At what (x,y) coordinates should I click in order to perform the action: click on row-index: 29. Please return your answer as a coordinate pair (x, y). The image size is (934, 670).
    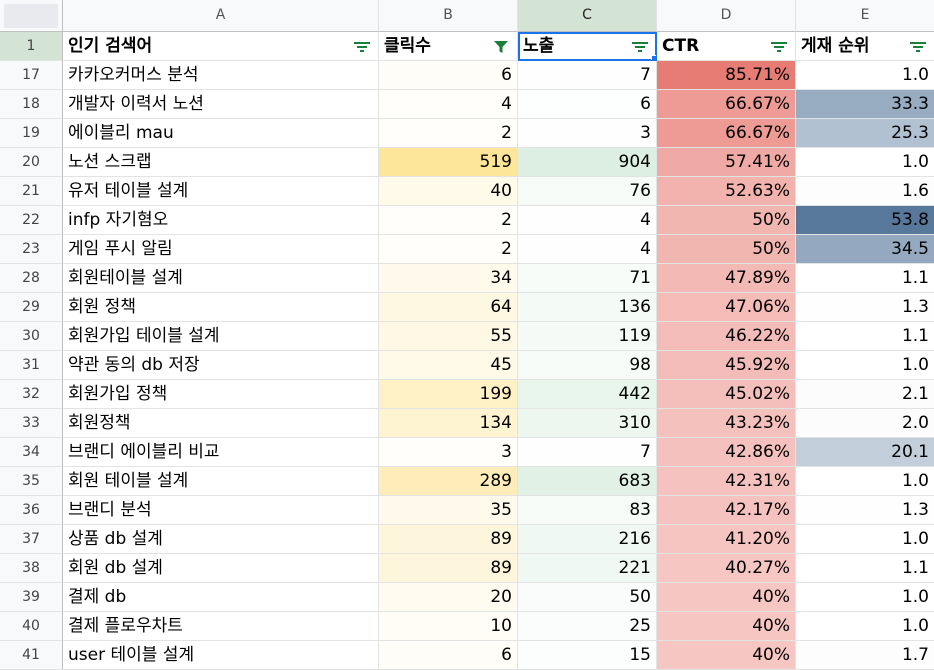
    Looking at the image, I should click on (31, 307).